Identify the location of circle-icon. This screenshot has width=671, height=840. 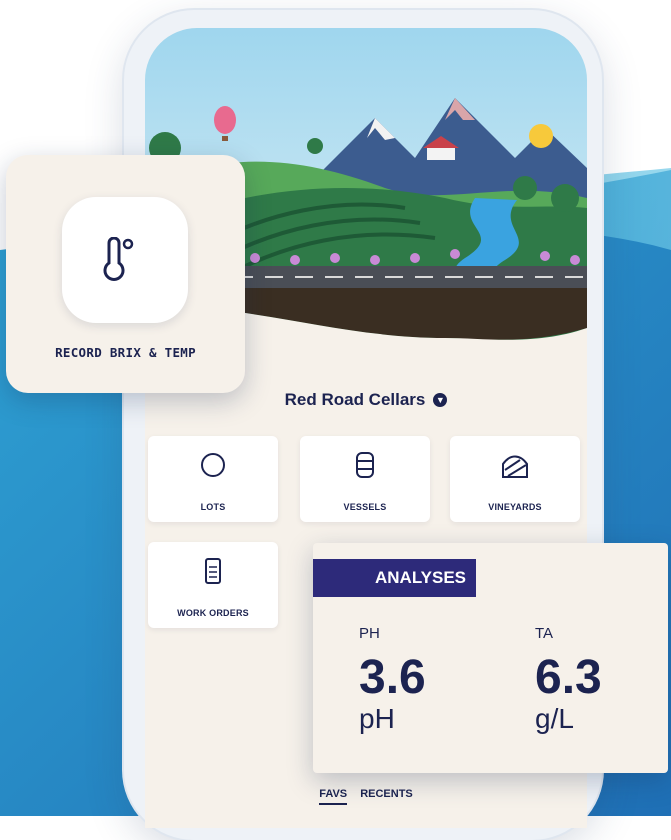
(213, 465).